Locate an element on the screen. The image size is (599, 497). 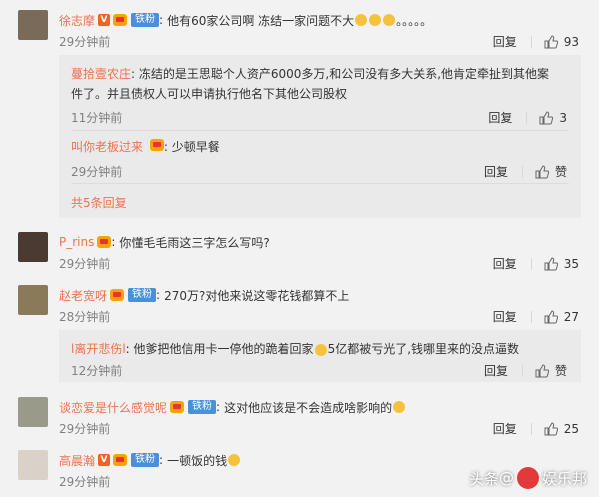
subreply-username: 蔓拾壹农庄 is located at coordinates (101, 74).